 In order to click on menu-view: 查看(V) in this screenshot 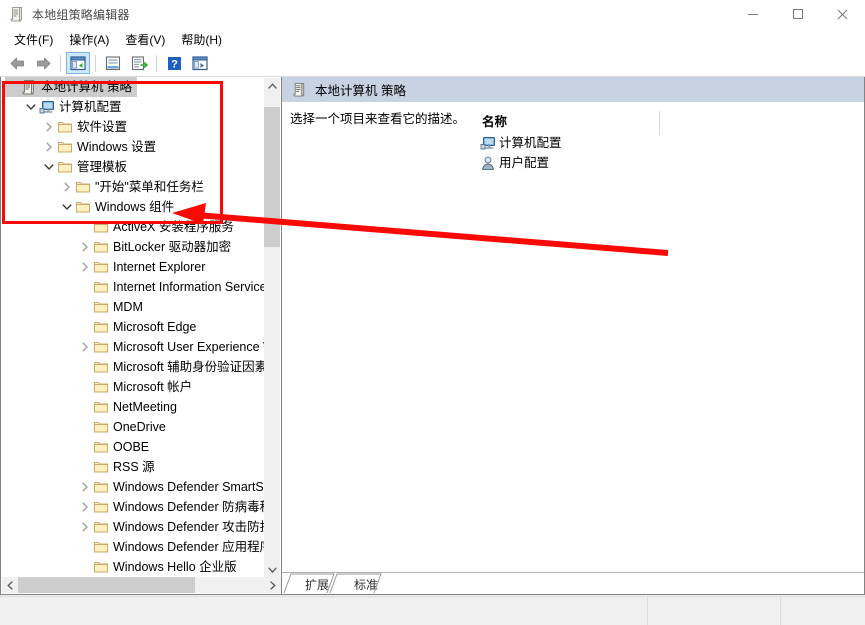, I will do `click(145, 39)`.